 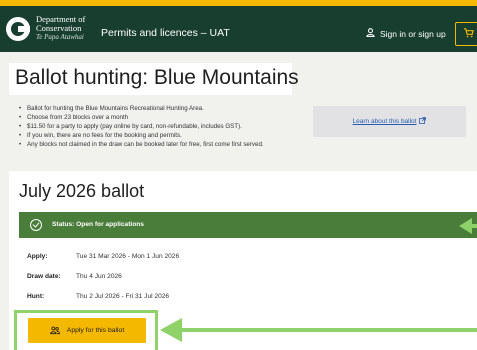 What do you see at coordinates (98, 224) in the screenshot?
I see `status-text: Status: Open for applications` at bounding box center [98, 224].